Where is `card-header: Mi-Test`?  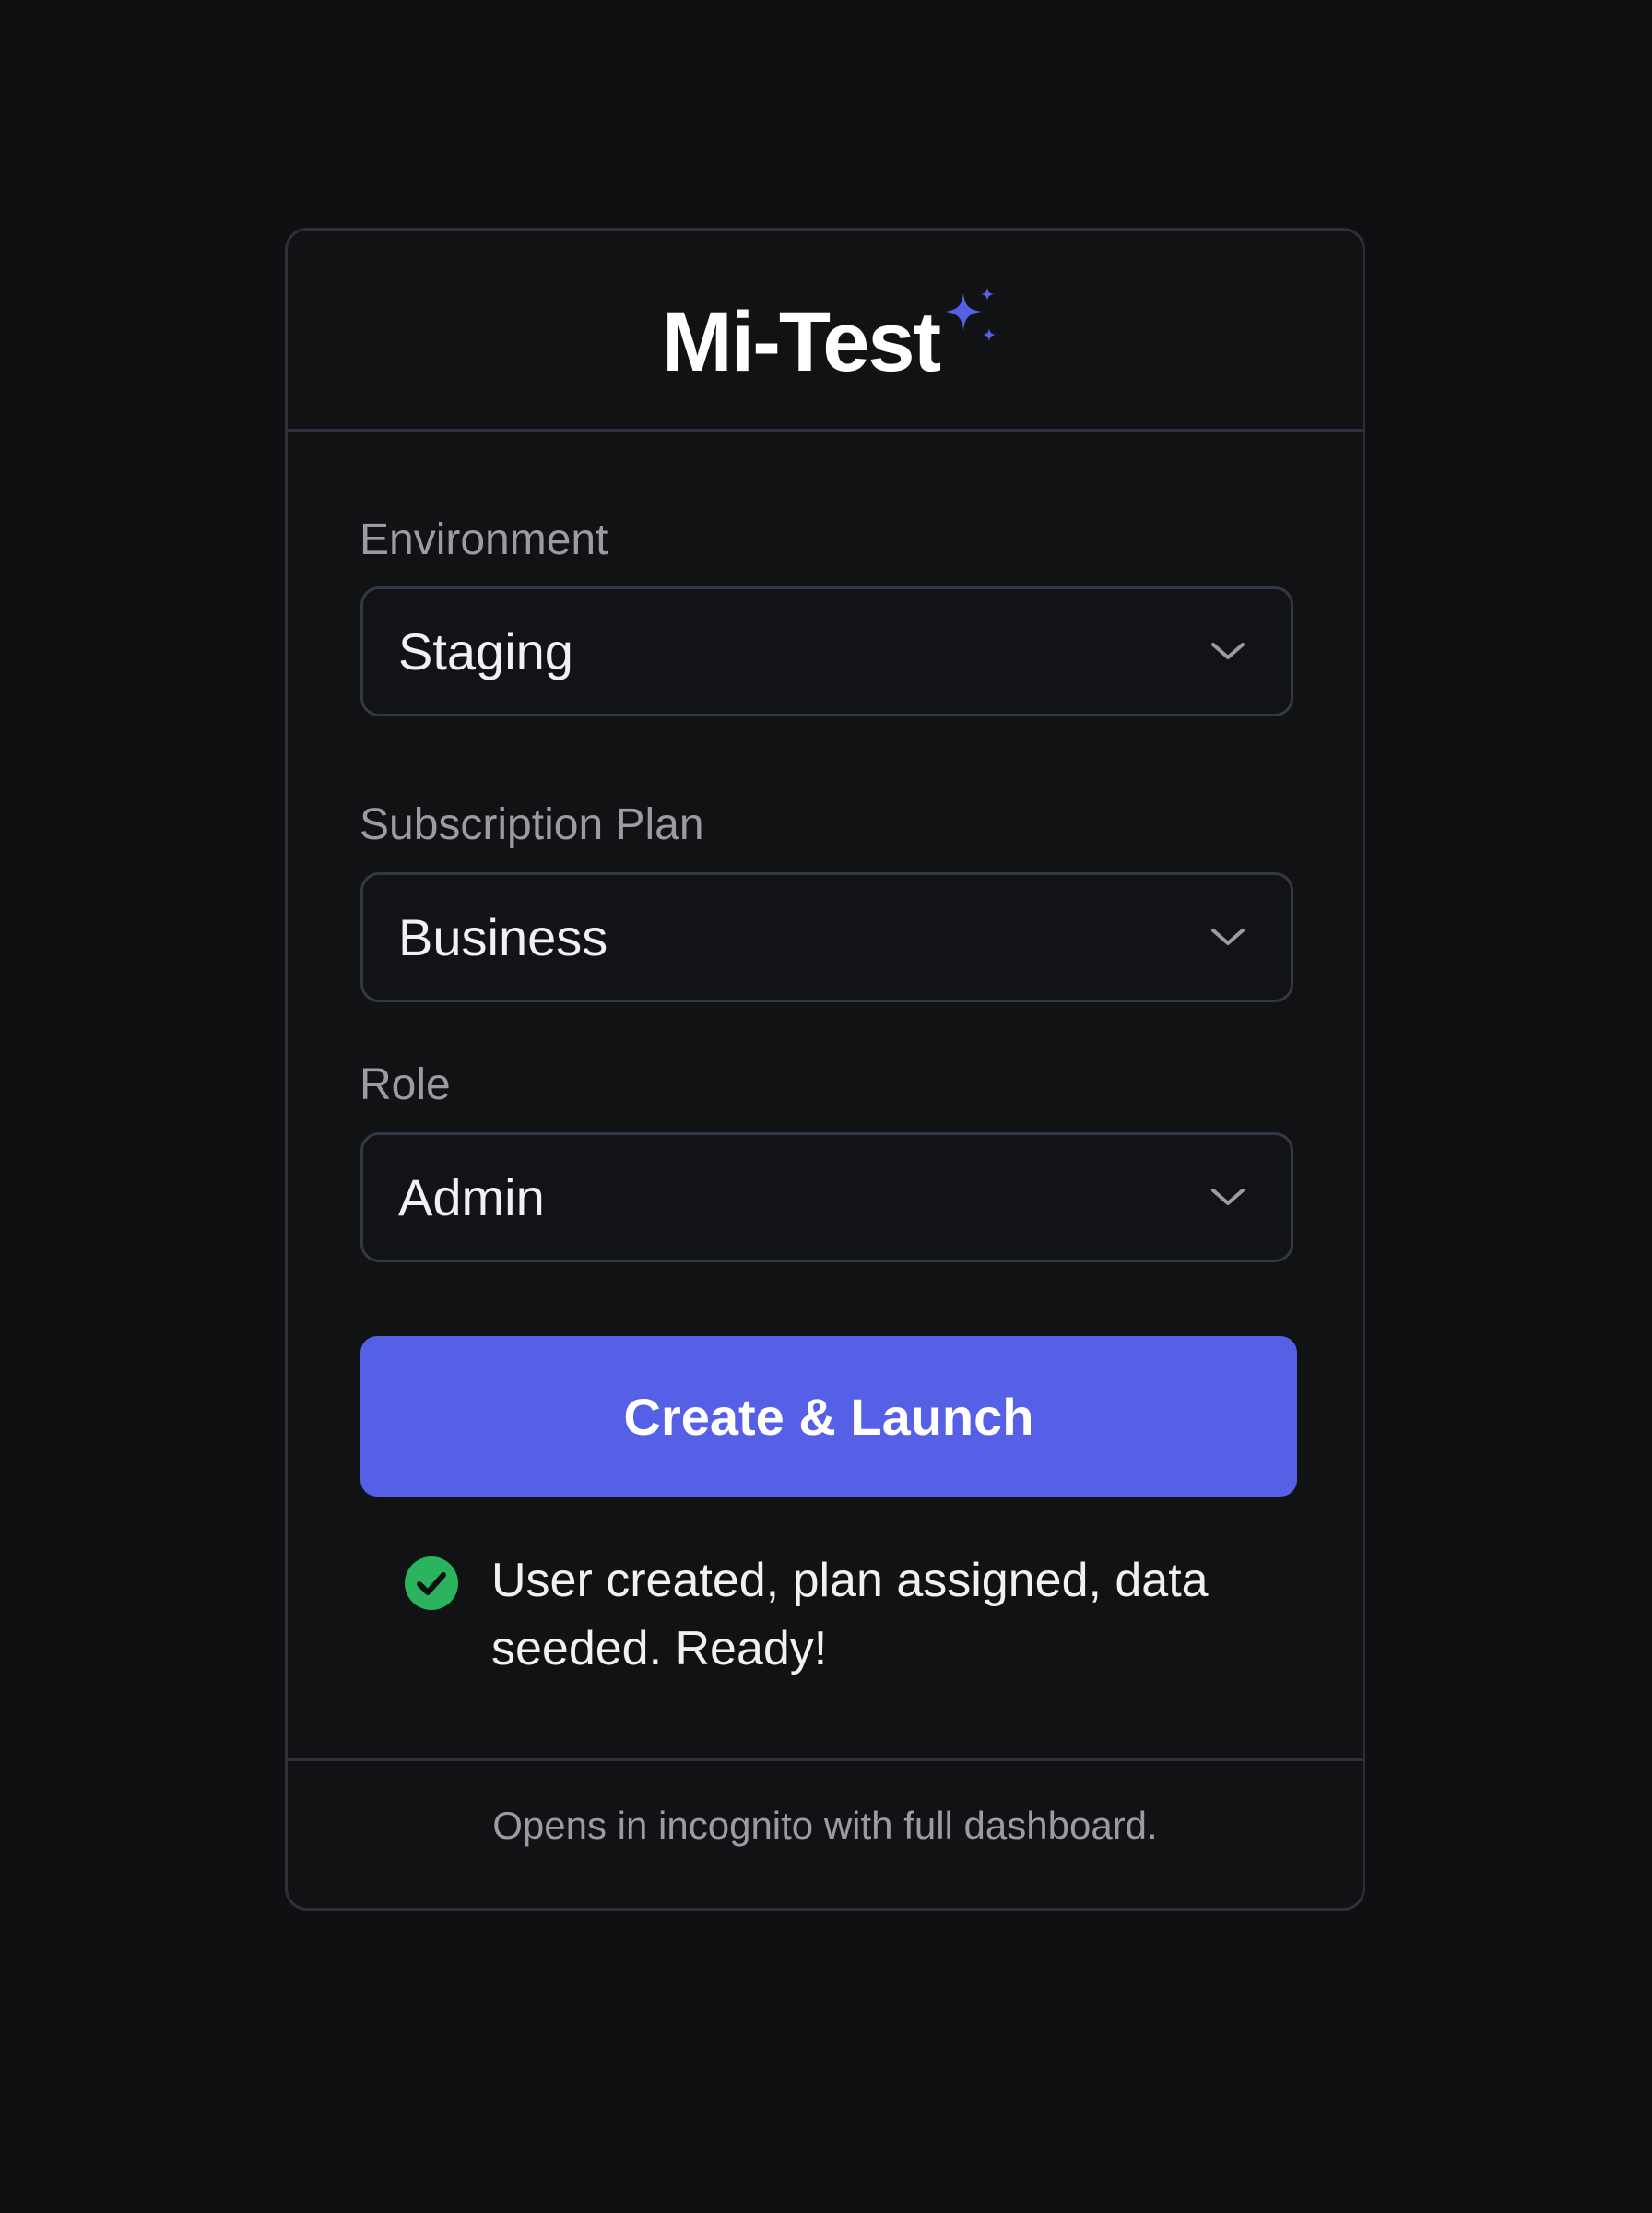 card-header: Mi-Test is located at coordinates (825, 331).